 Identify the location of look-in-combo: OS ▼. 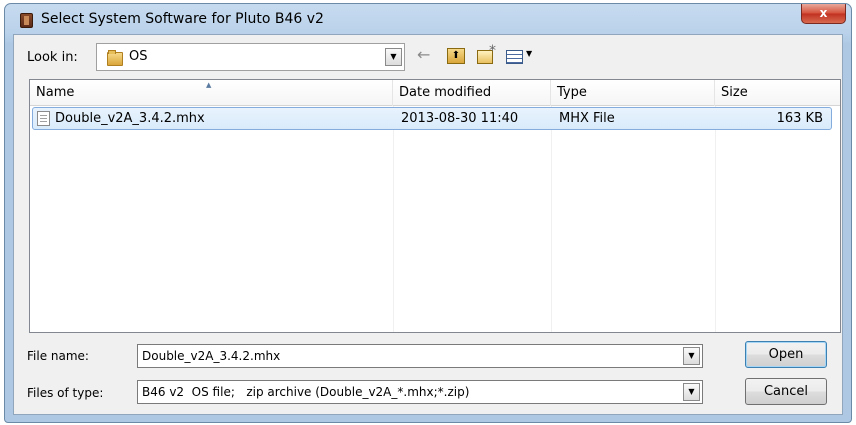
(250, 57).